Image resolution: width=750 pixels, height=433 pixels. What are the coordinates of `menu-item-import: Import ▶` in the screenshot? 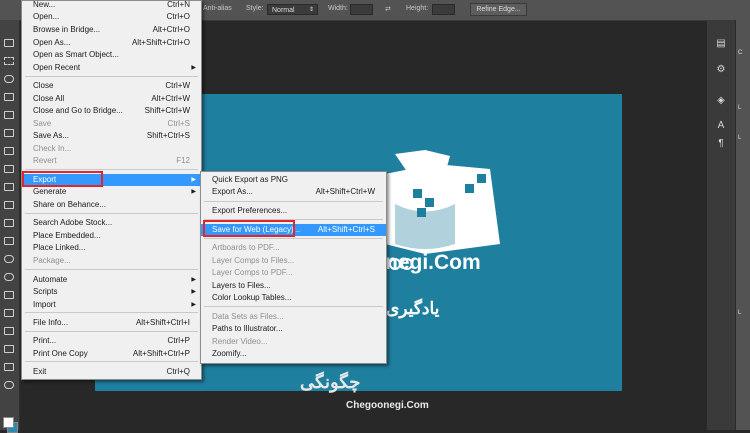 It's located at (111, 305).